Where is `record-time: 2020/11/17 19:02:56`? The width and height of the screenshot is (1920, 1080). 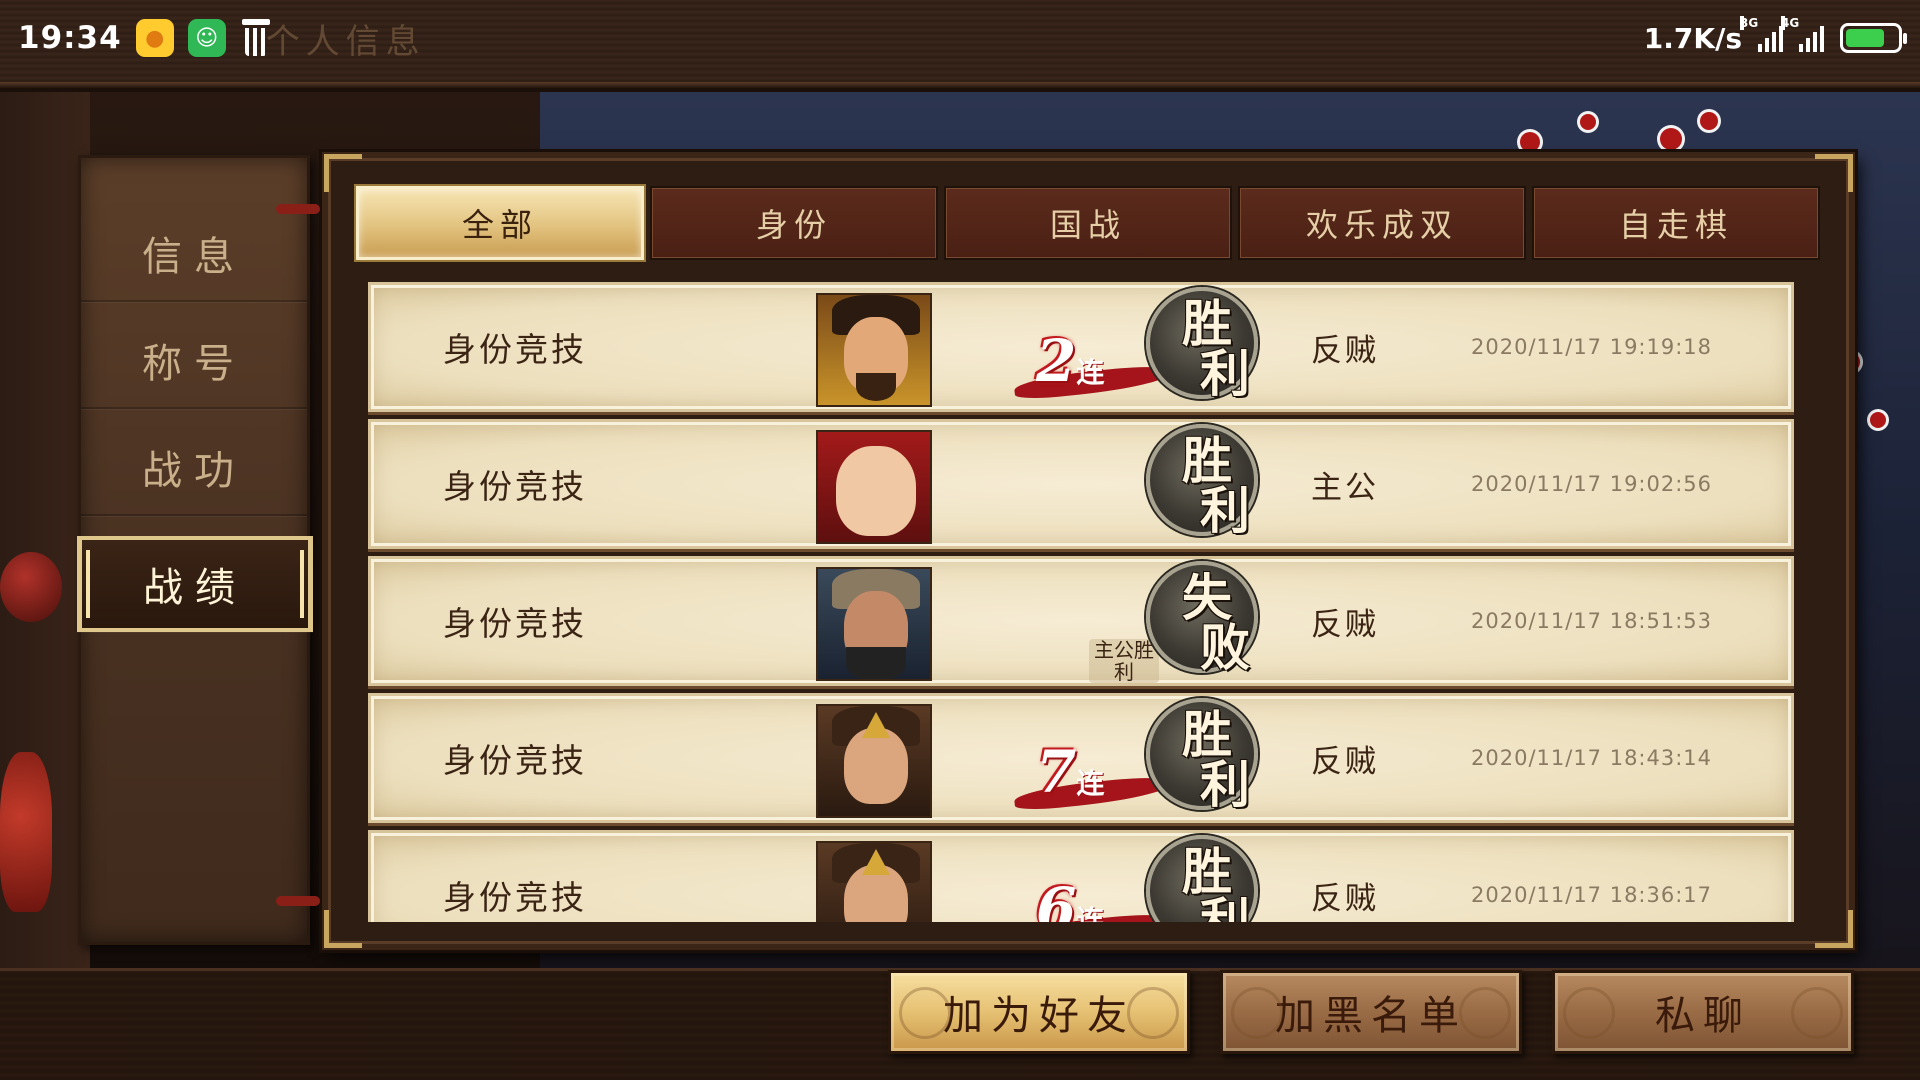
record-time: 2020/11/17 19:02:56 is located at coordinates (1592, 484).